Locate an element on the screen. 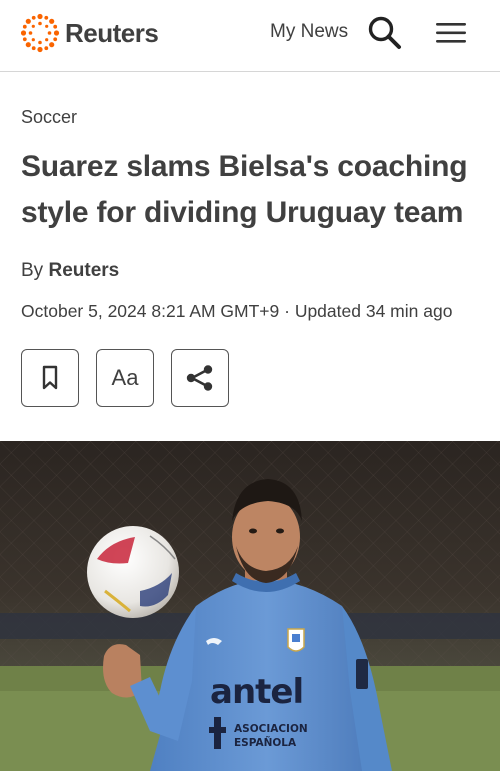  shirt-sponsor: antel is located at coordinates (256, 692).